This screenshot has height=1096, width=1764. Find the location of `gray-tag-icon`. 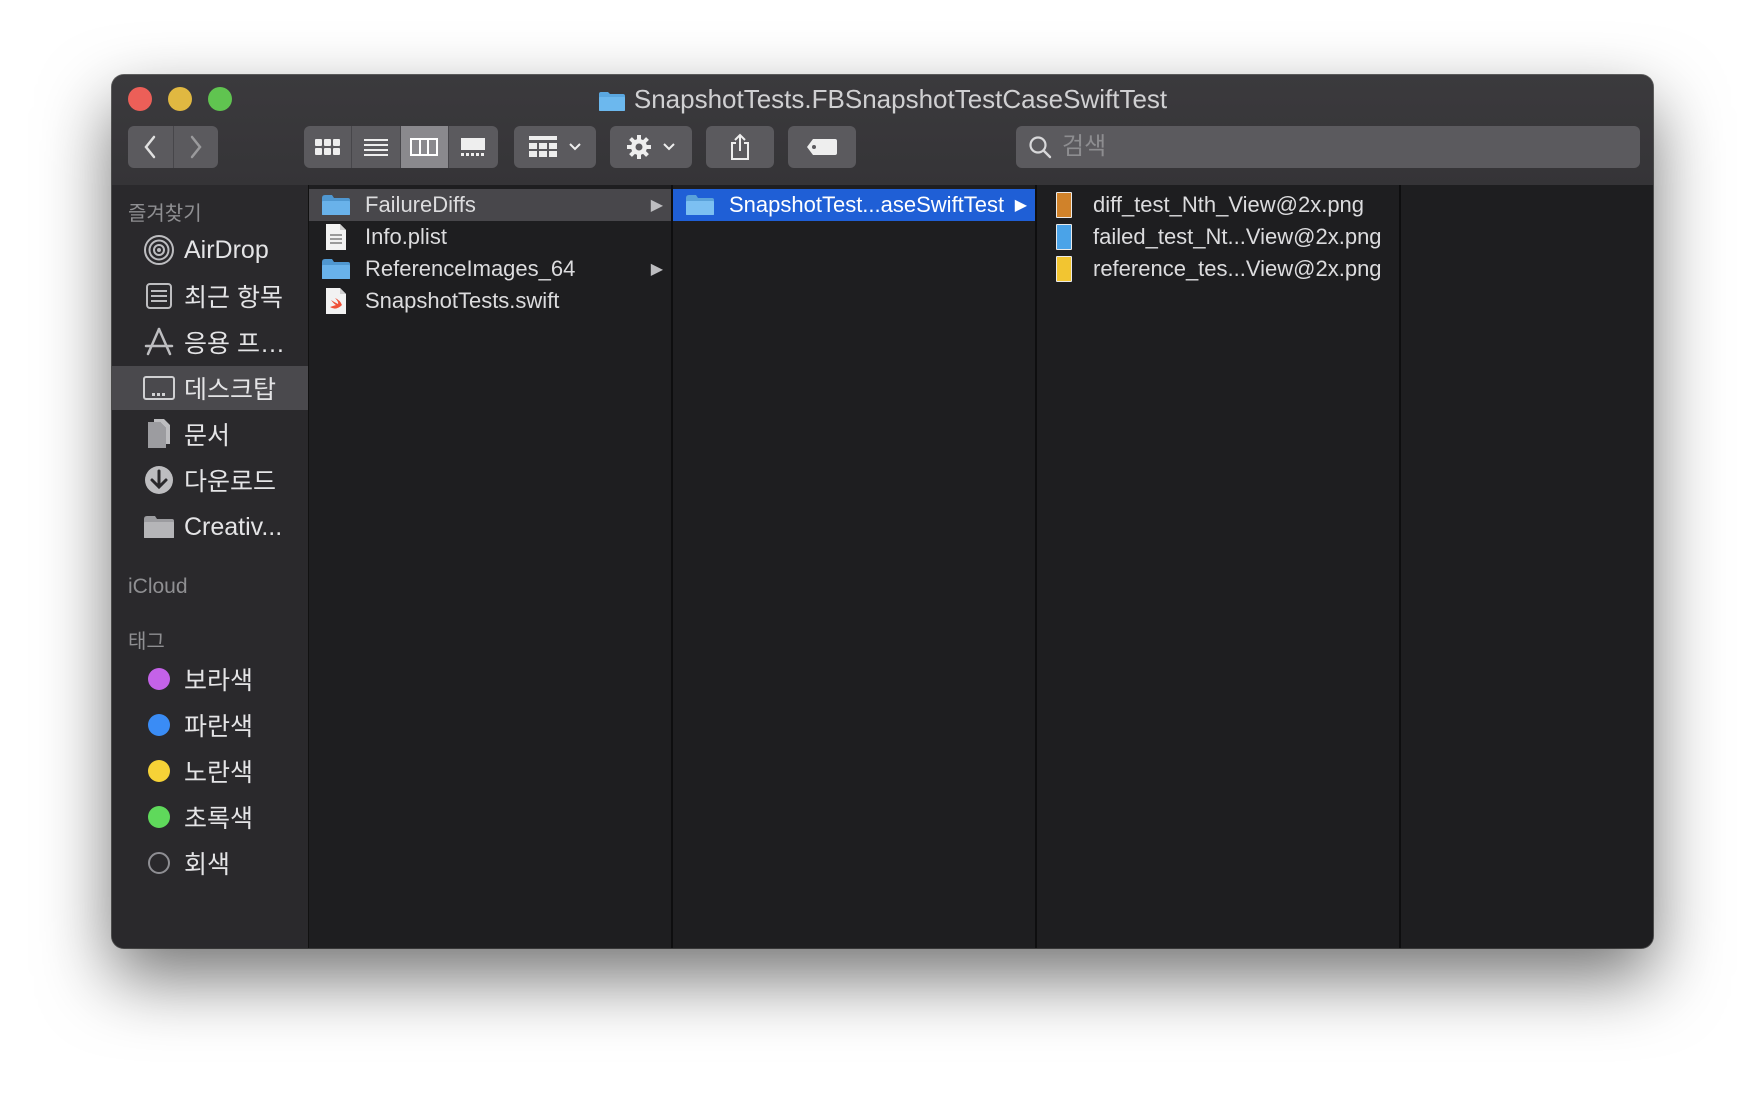

gray-tag-icon is located at coordinates (159, 863).